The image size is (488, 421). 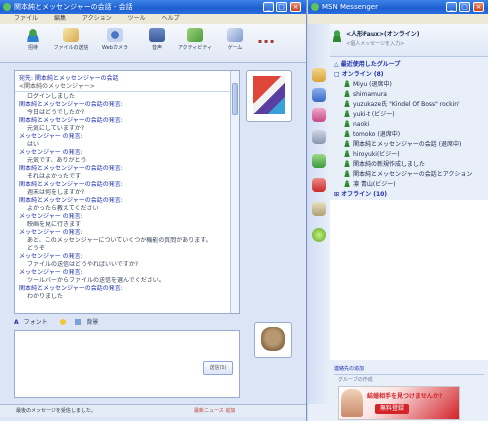 What do you see at coordinates (451, 7) in the screenshot?
I see `messenger-minimize-button: _` at bounding box center [451, 7].